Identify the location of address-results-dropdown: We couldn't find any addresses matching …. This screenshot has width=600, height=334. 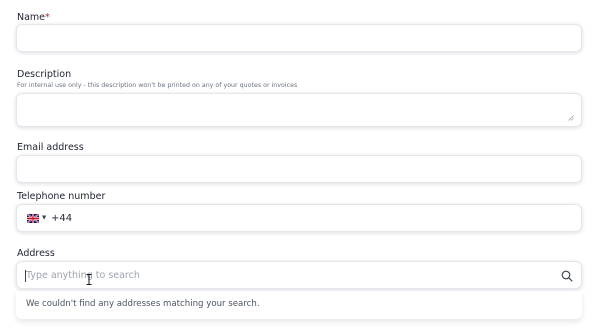
(299, 305).